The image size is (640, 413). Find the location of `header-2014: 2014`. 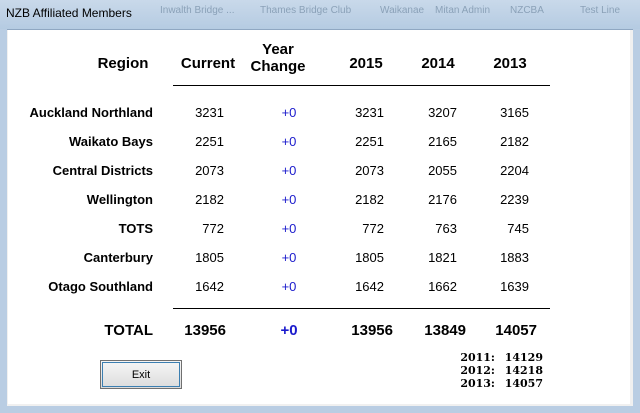

header-2014: 2014 is located at coordinates (438, 63).